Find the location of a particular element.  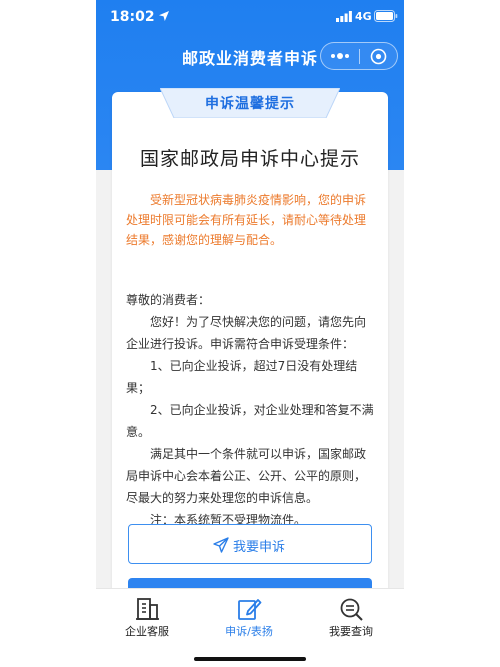

close-miniprogram-icon is located at coordinates (378, 56).